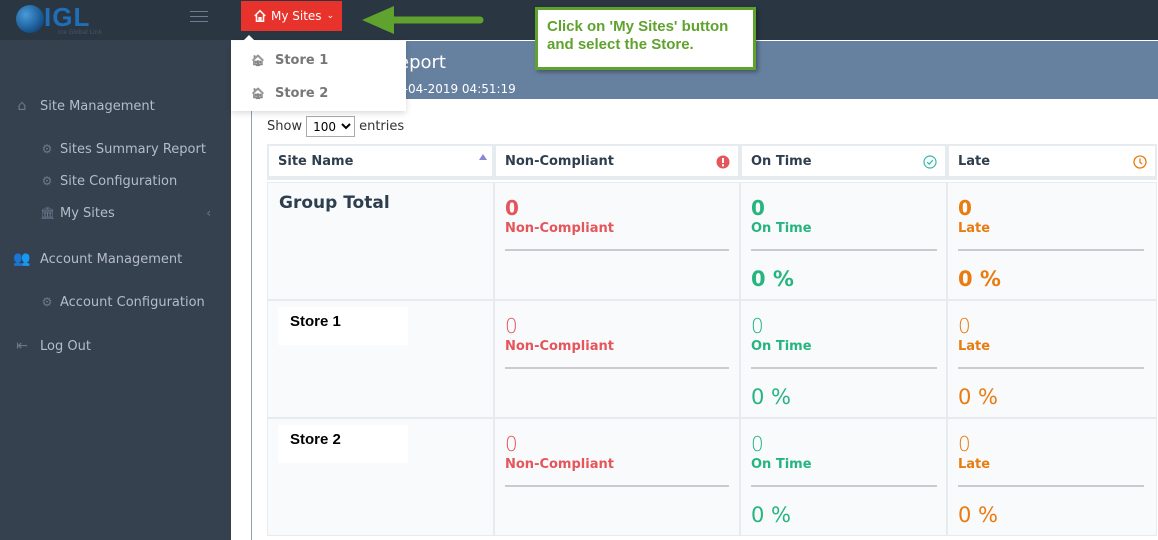 The image size is (1158, 540). Describe the element at coordinates (30, 19) in the screenshot. I see `globe-icon` at that location.